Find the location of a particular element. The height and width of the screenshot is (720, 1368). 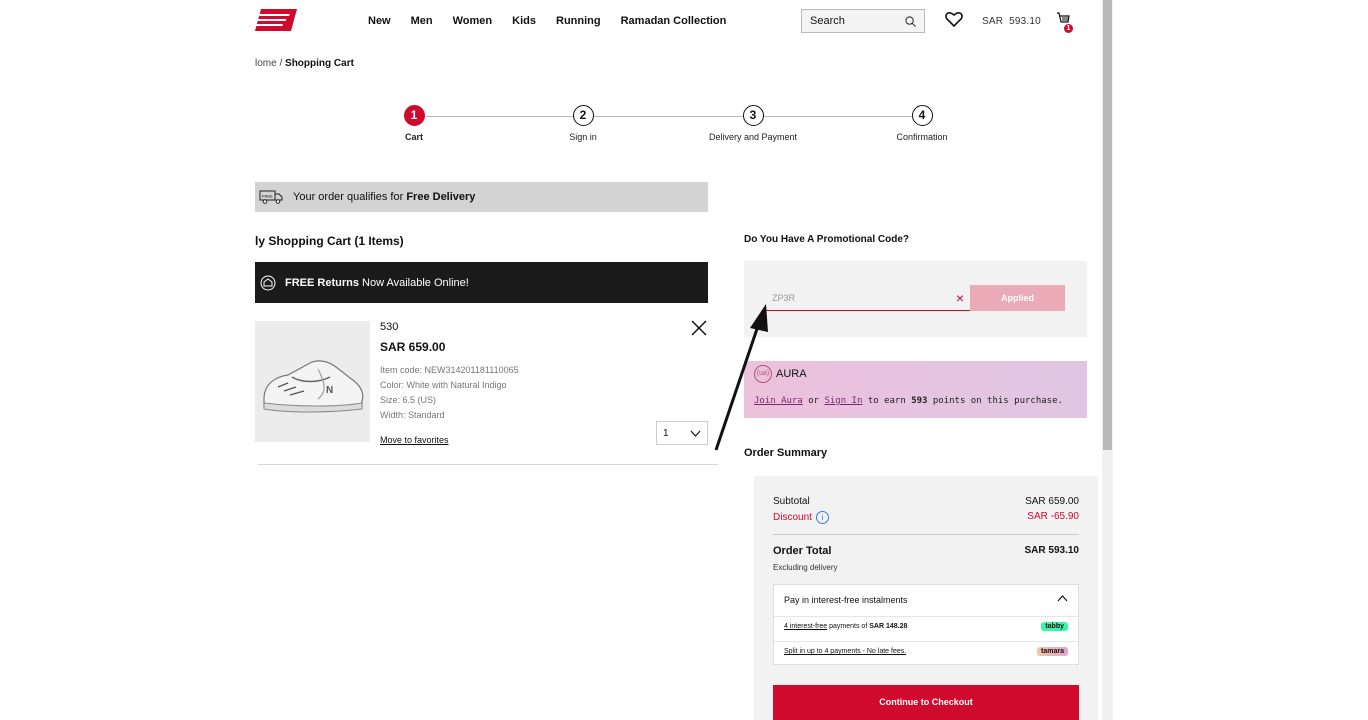

tabby-text: 4 interest-free payments of SAR 148.28 is located at coordinates (845, 626).